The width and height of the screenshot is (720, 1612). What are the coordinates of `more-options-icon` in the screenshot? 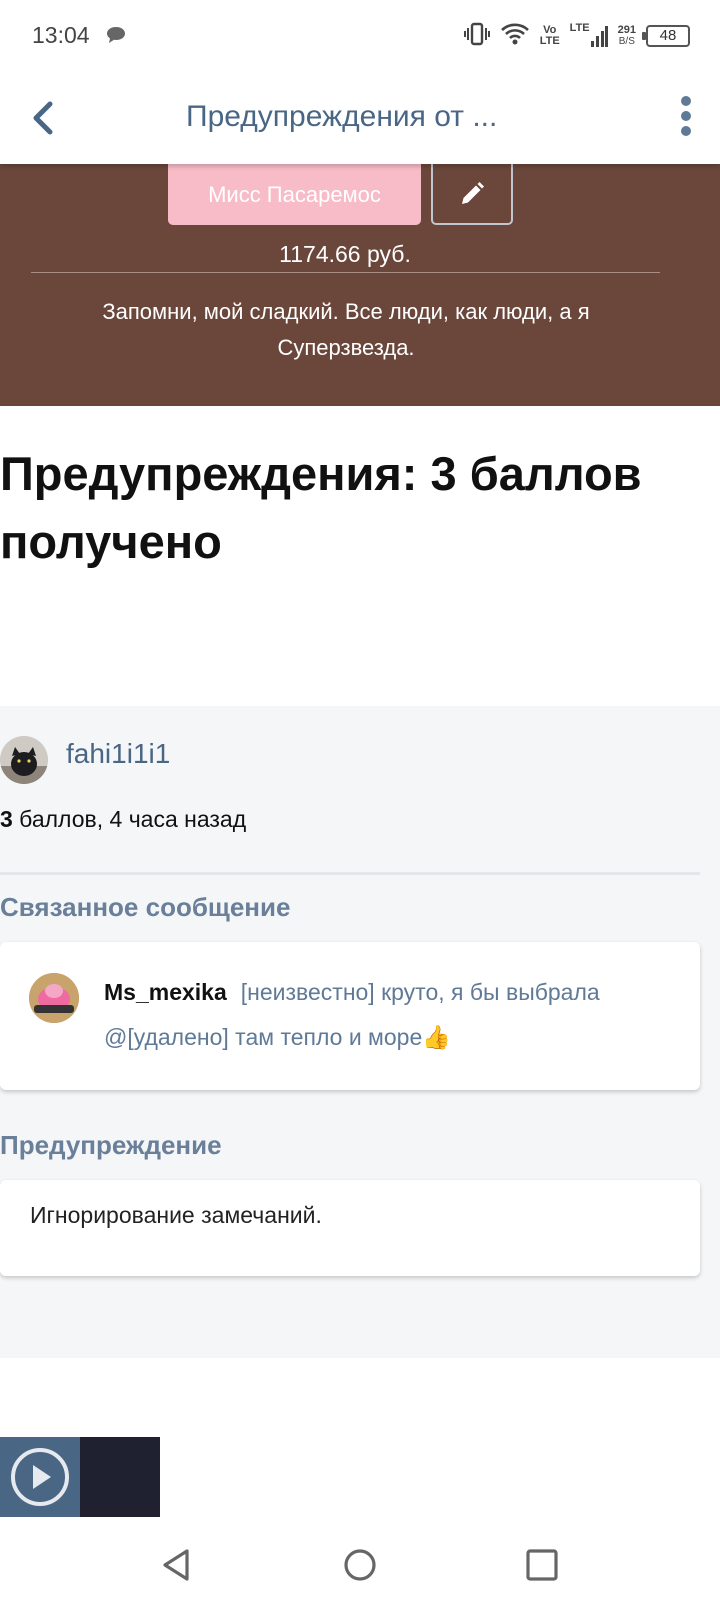 It's located at (686, 118).